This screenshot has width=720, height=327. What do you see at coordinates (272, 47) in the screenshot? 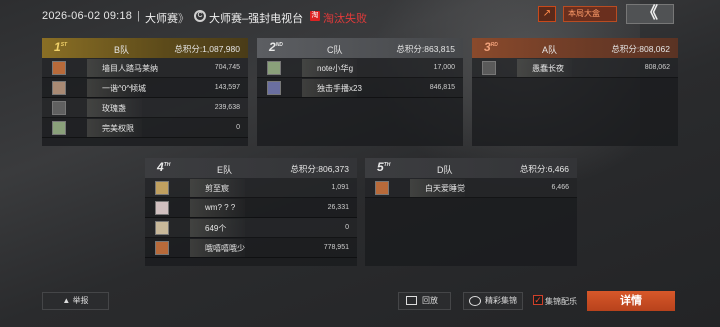
I see `rank-number: 2` at bounding box center [272, 47].